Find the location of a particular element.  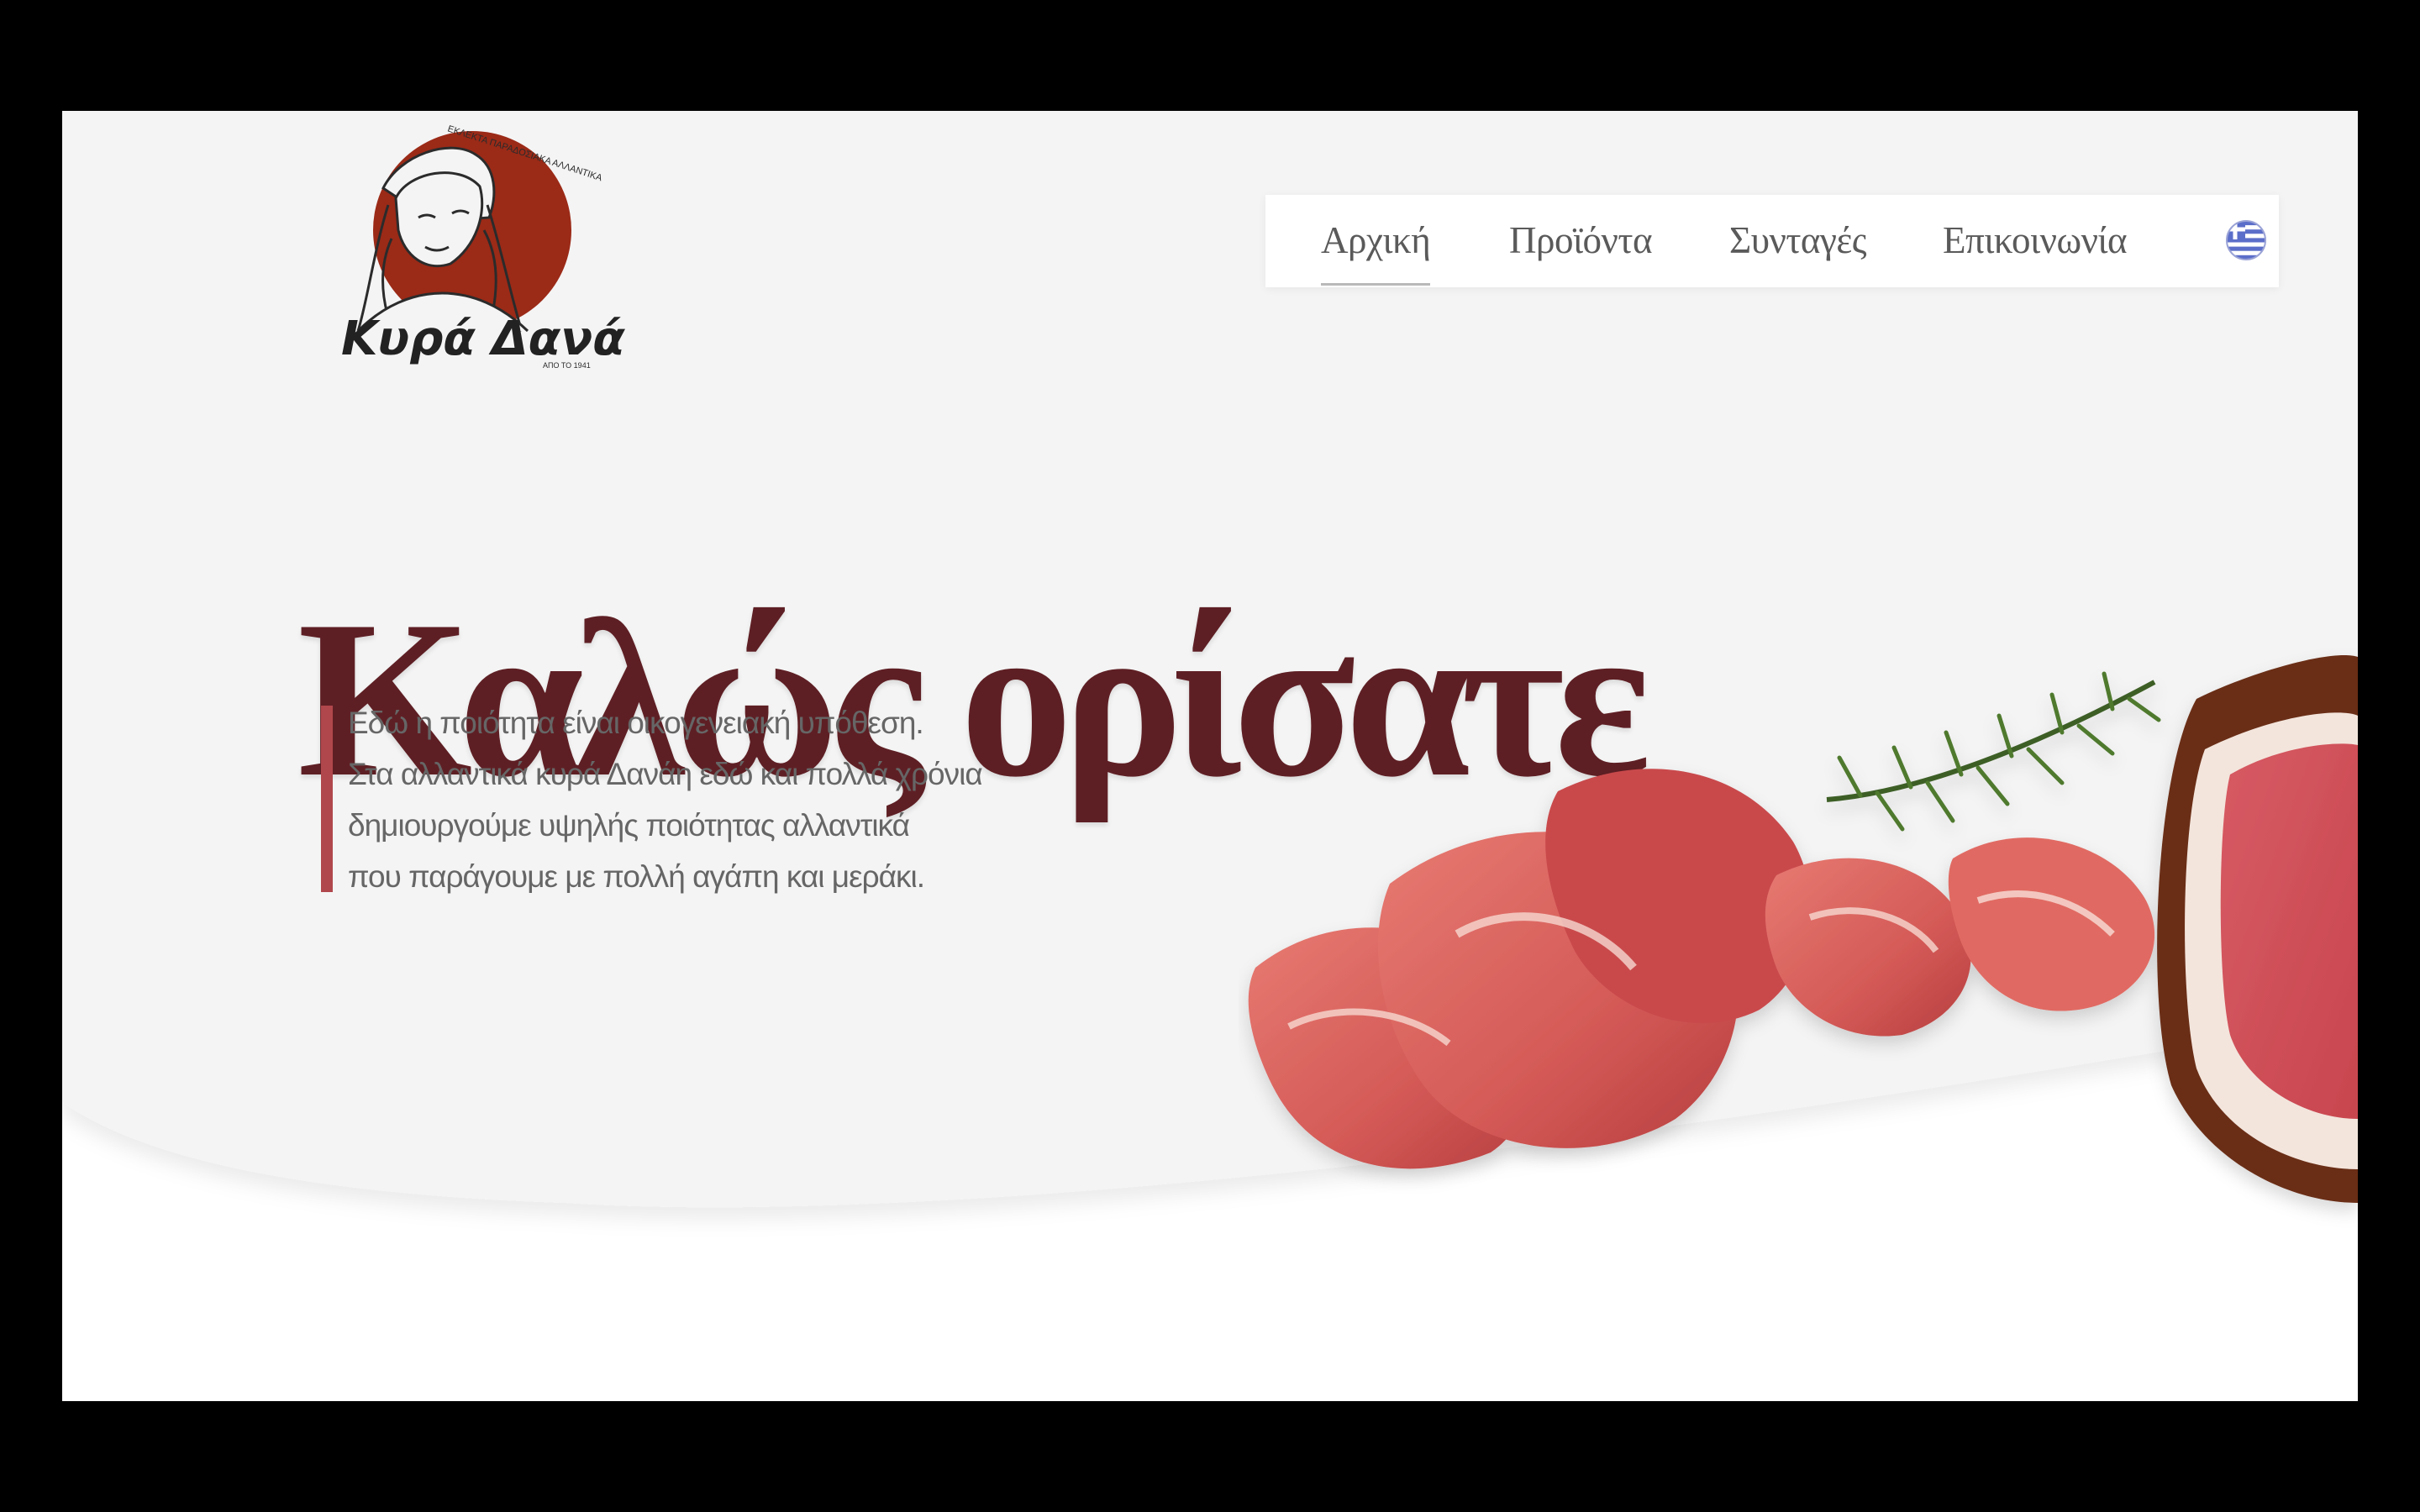

nav-item-products: Προϊόντα is located at coordinates (1581, 240).